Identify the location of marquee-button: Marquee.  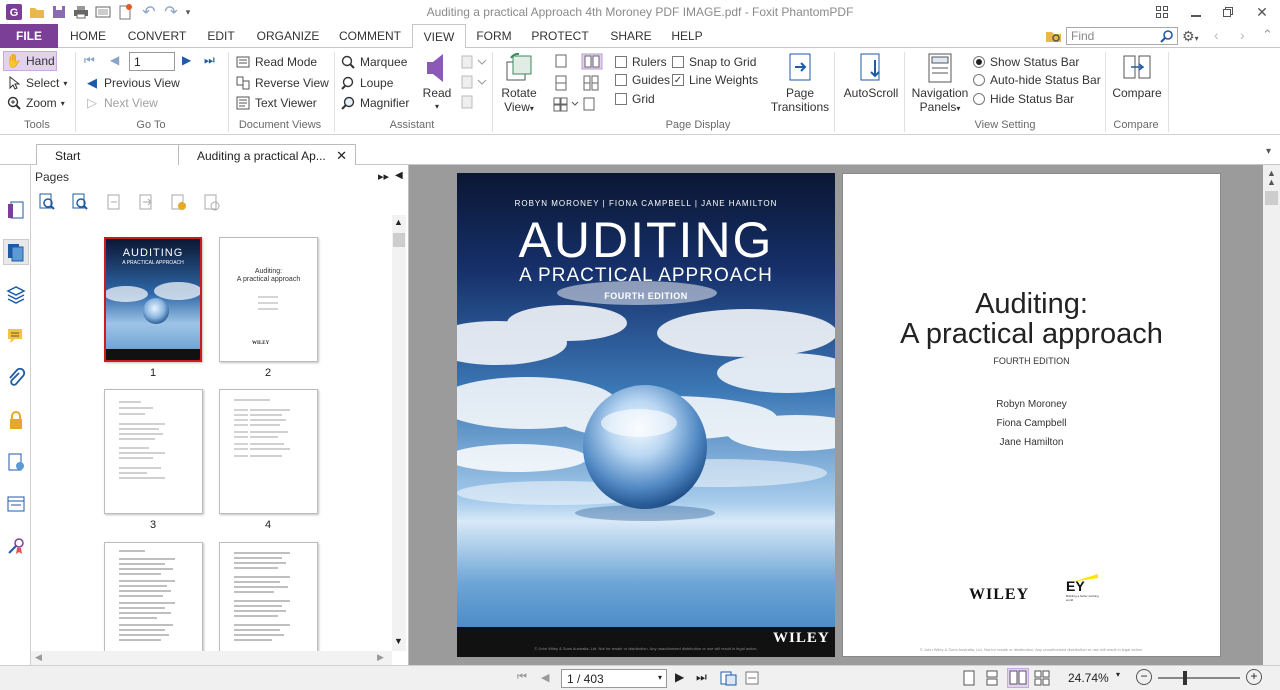
(373, 62).